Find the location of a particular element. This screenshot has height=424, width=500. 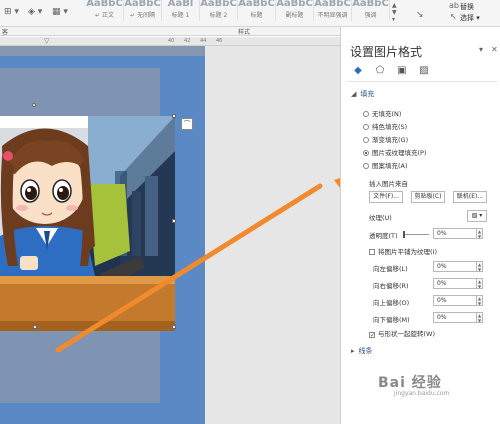

transparency-slider is located at coordinates (417, 234).